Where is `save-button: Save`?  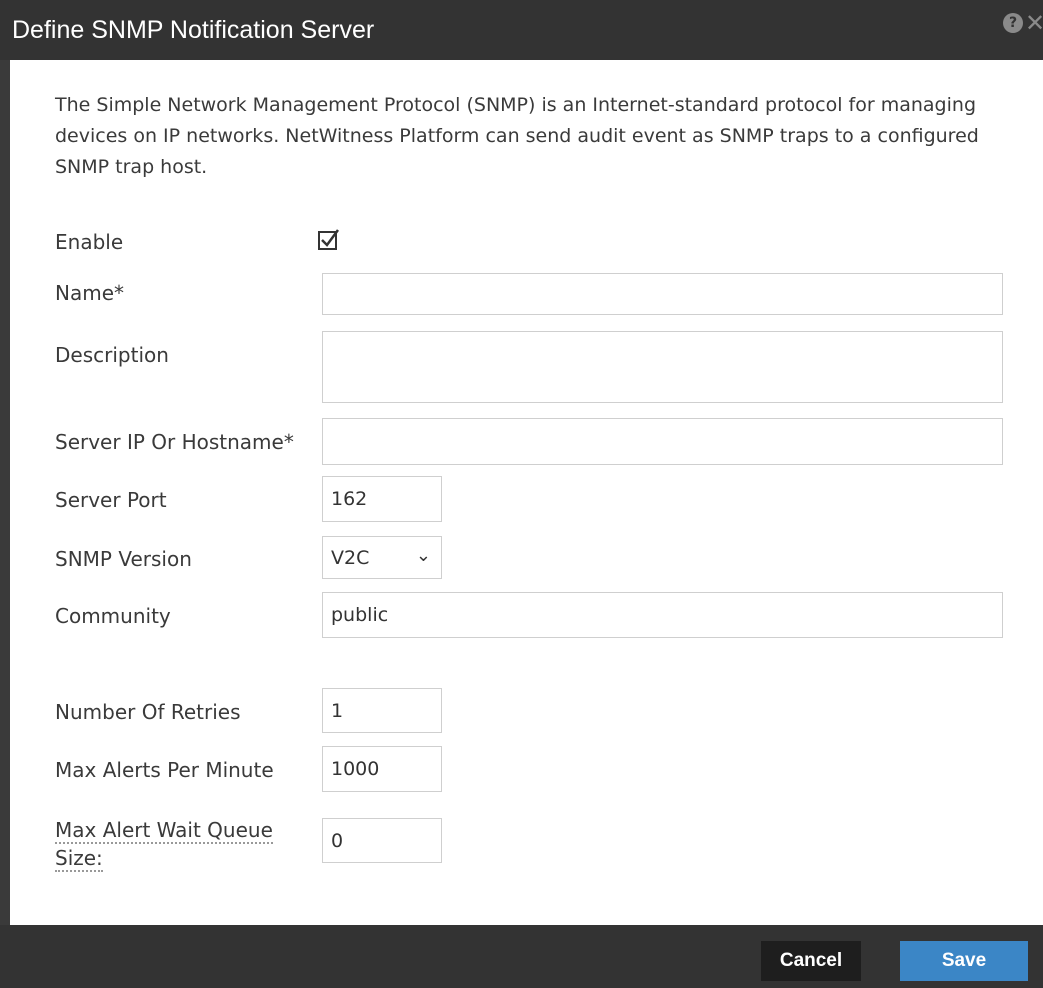 save-button: Save is located at coordinates (964, 961).